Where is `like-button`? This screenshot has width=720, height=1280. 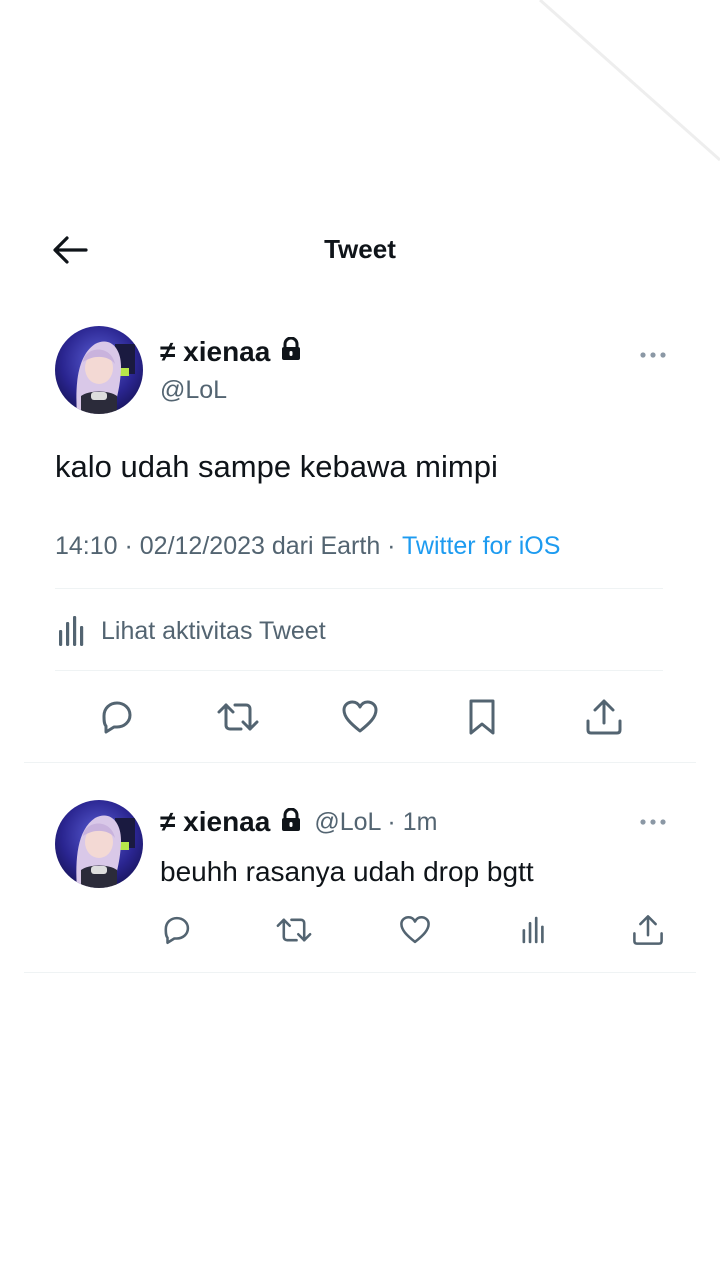 like-button is located at coordinates (360, 717).